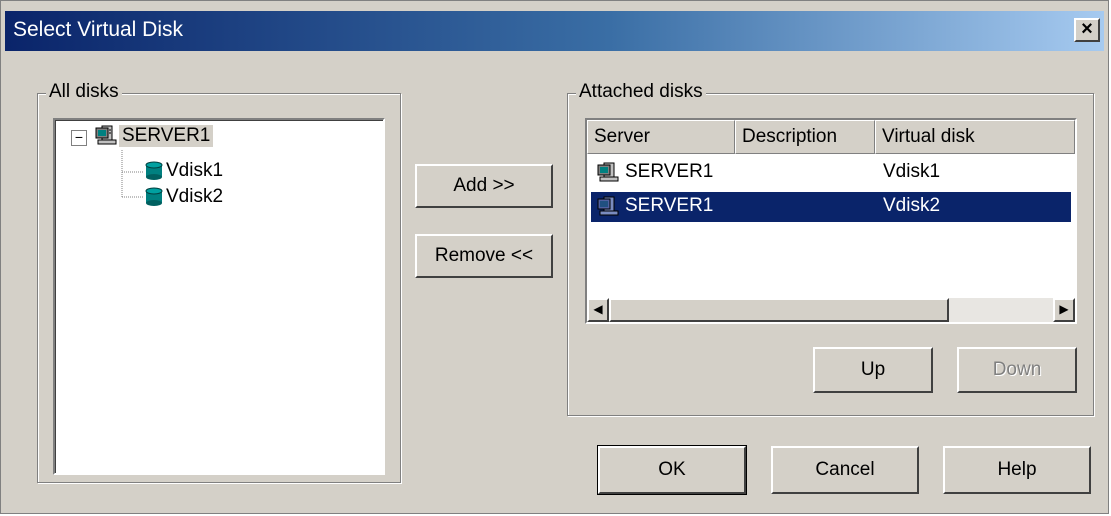  Describe the element at coordinates (79, 138) in the screenshot. I see `tree-expander: −` at that location.